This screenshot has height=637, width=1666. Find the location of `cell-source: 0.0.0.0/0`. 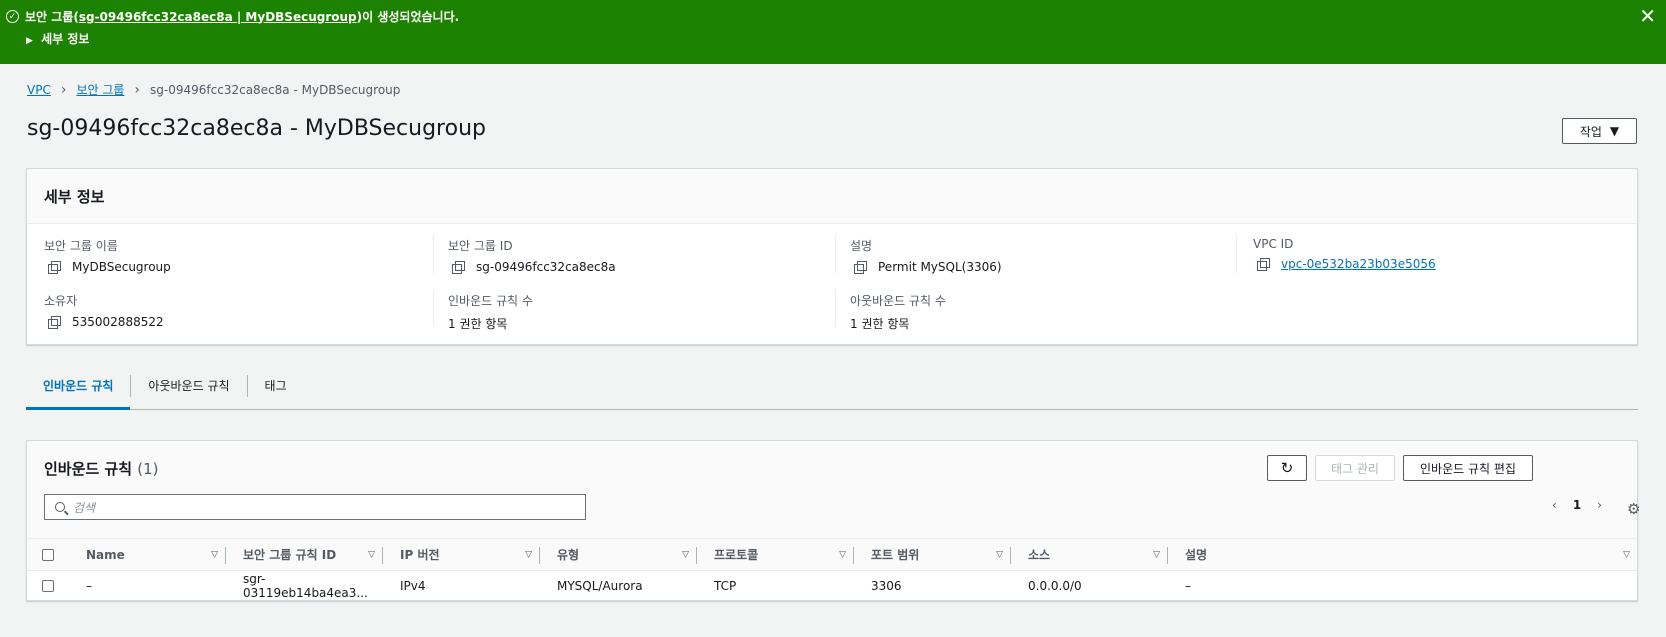

cell-source: 0.0.0.0/0 is located at coordinates (1055, 586).